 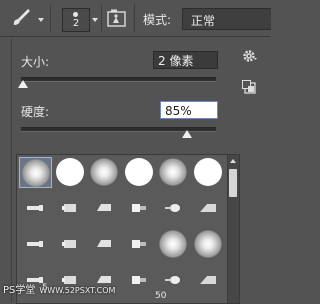 I want to click on watermark: PS学堂 WWW.52PSXT.COM, so click(x=59, y=288).